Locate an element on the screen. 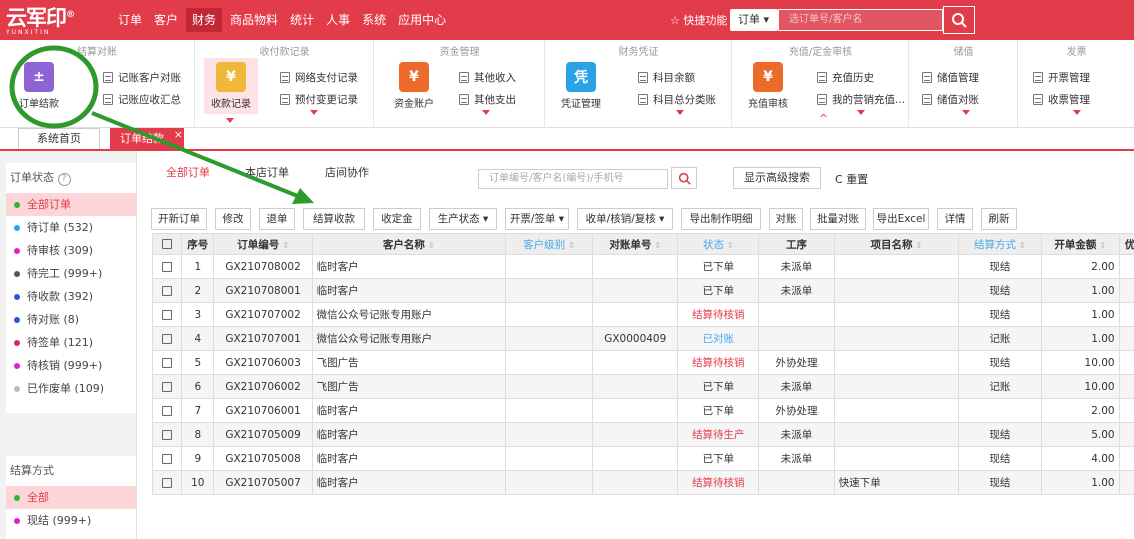 This screenshot has width=1134, height=539. reset-button: C 重置 is located at coordinates (851, 179).